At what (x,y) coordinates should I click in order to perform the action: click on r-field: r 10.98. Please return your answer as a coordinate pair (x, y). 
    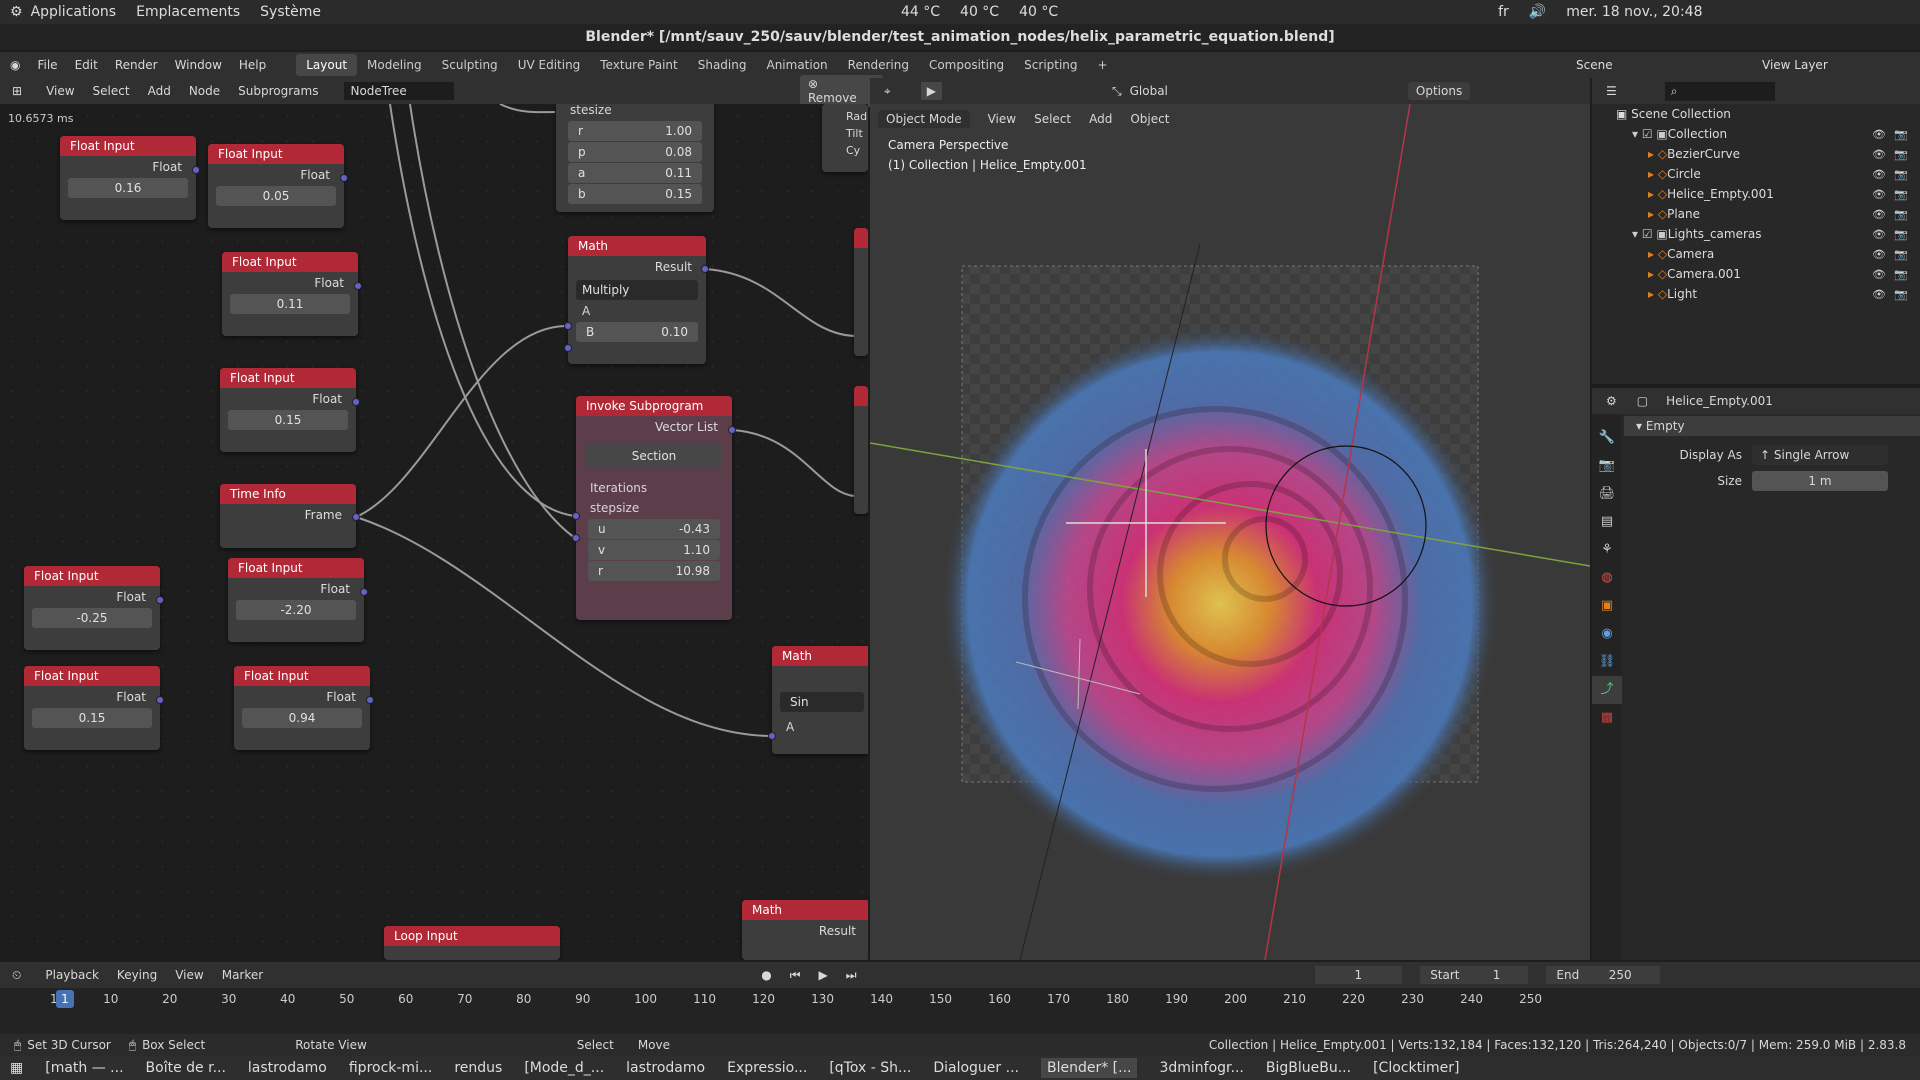
    Looking at the image, I should click on (654, 571).